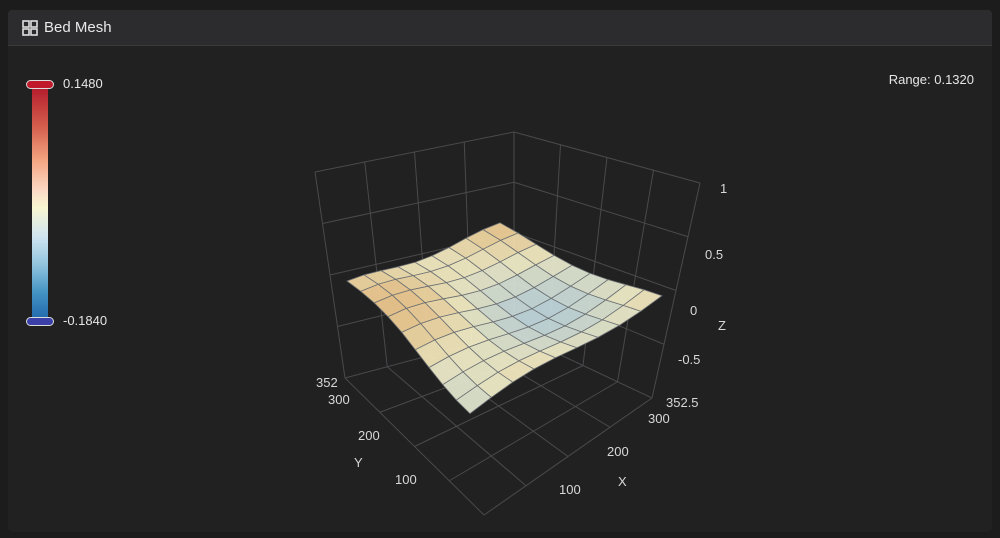 The image size is (1000, 538). What do you see at coordinates (504, 318) in the screenshot?
I see `mesh-surface` at bounding box center [504, 318].